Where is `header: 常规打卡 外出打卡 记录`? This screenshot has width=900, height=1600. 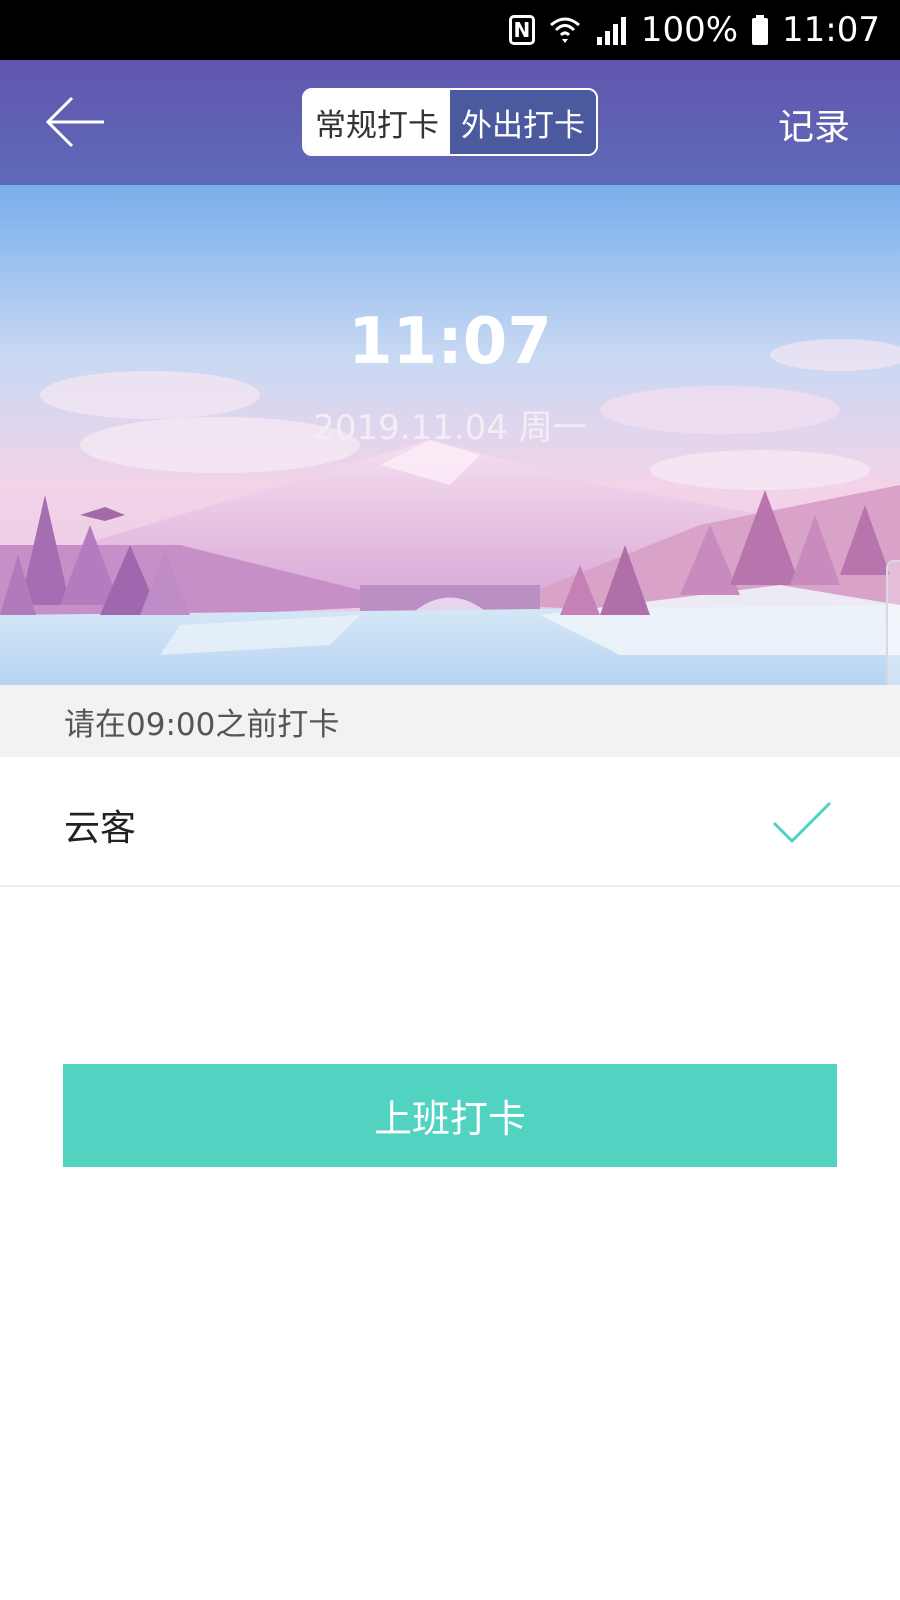 header: 常规打卡 外出打卡 记录 is located at coordinates (450, 122).